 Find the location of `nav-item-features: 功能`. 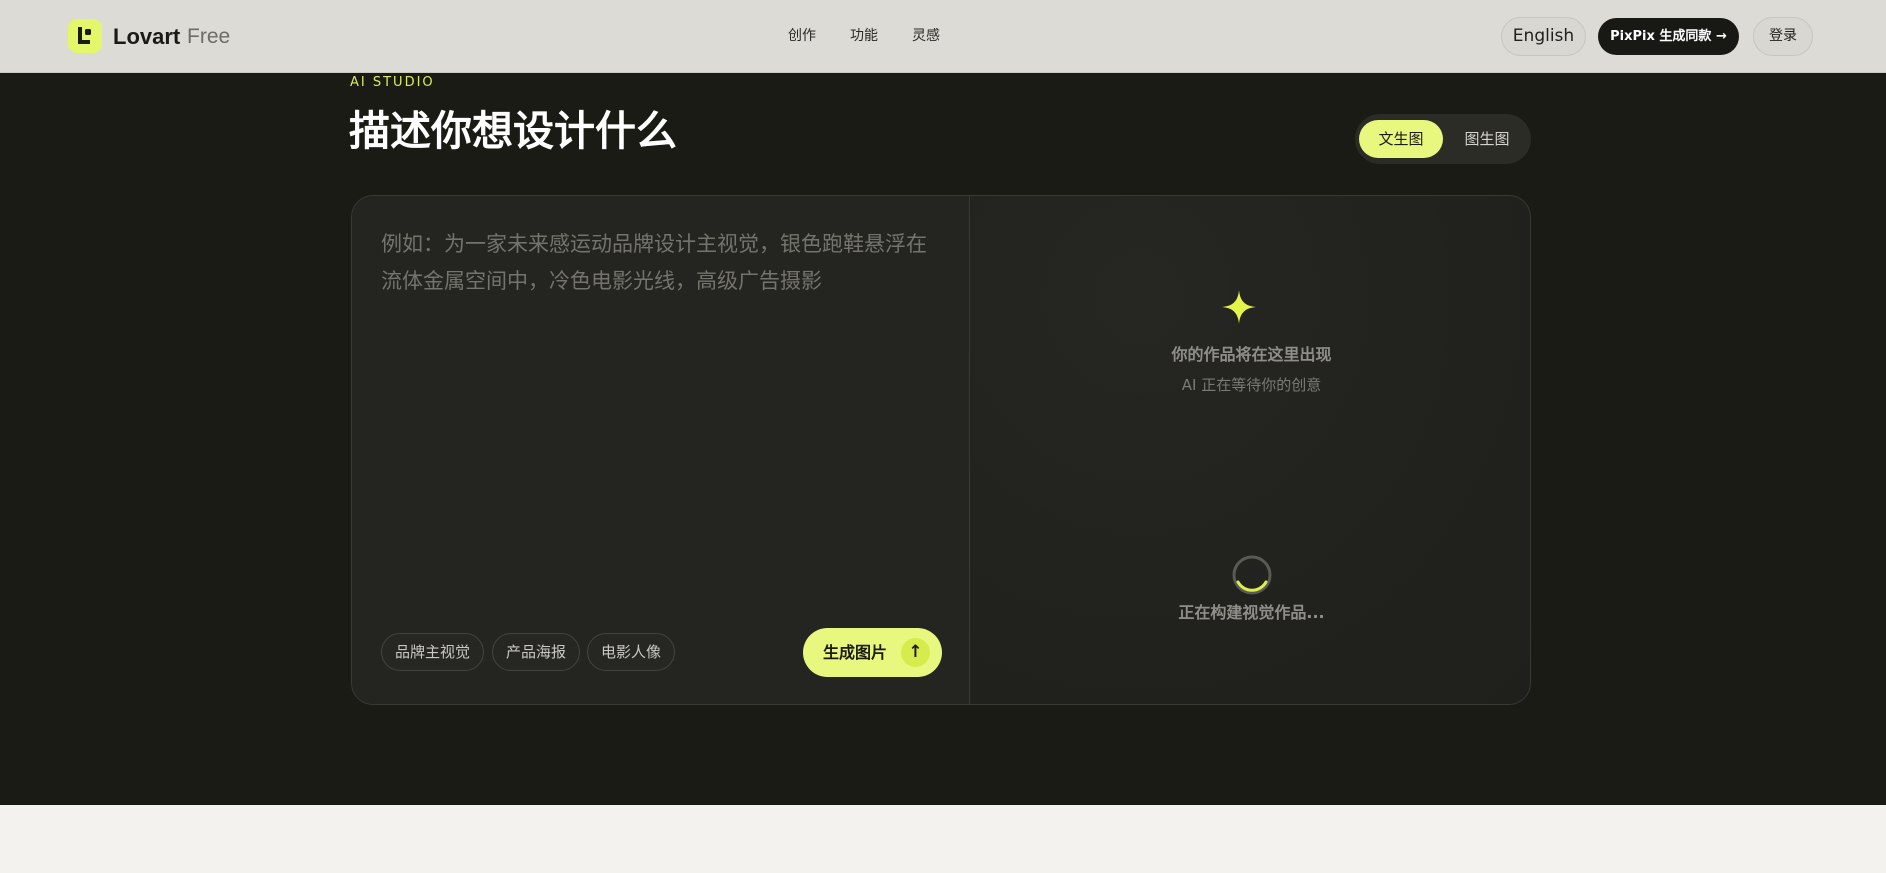

nav-item-features: 功能 is located at coordinates (864, 36).